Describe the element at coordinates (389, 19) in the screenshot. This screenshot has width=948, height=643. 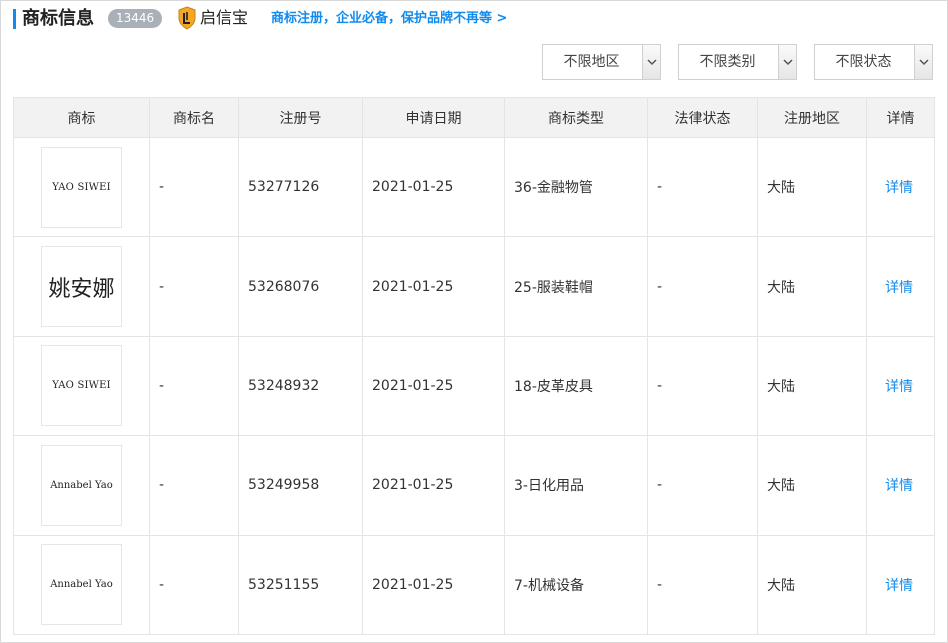
I see `trademark-register-promo-link: 商标注册，企业必备，保护品牌不再等 >` at that location.